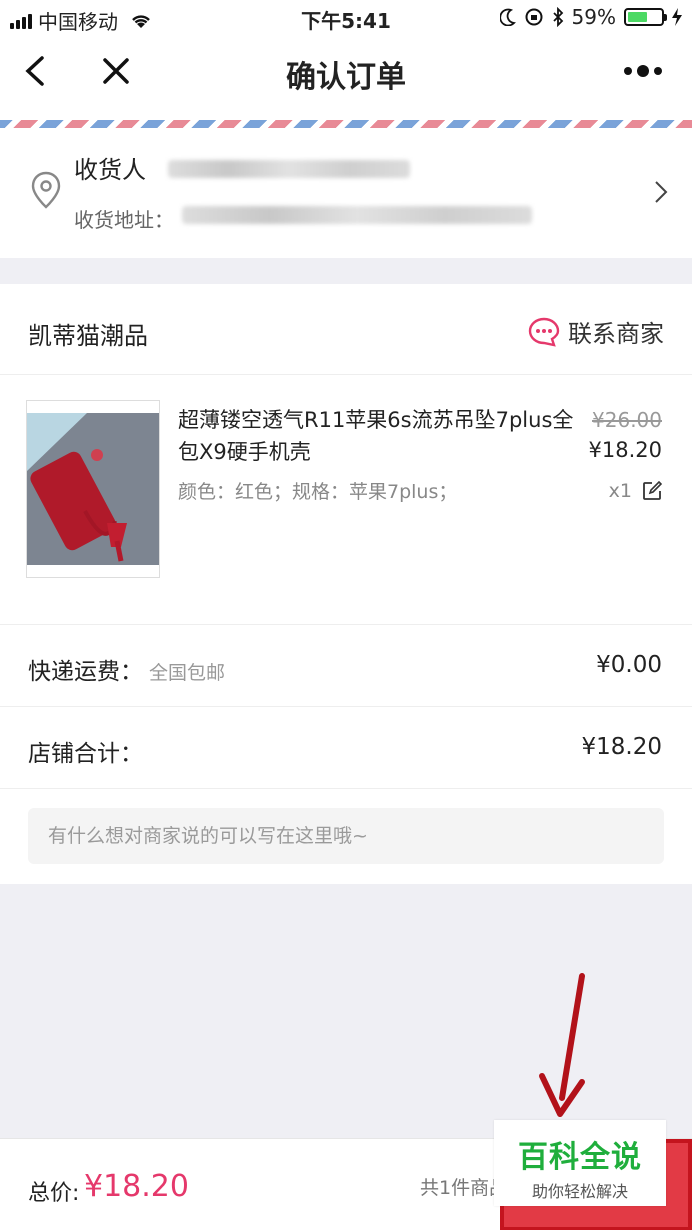 The height and width of the screenshot is (1230, 692). I want to click on contact-seller-button: 联系商家, so click(596, 331).